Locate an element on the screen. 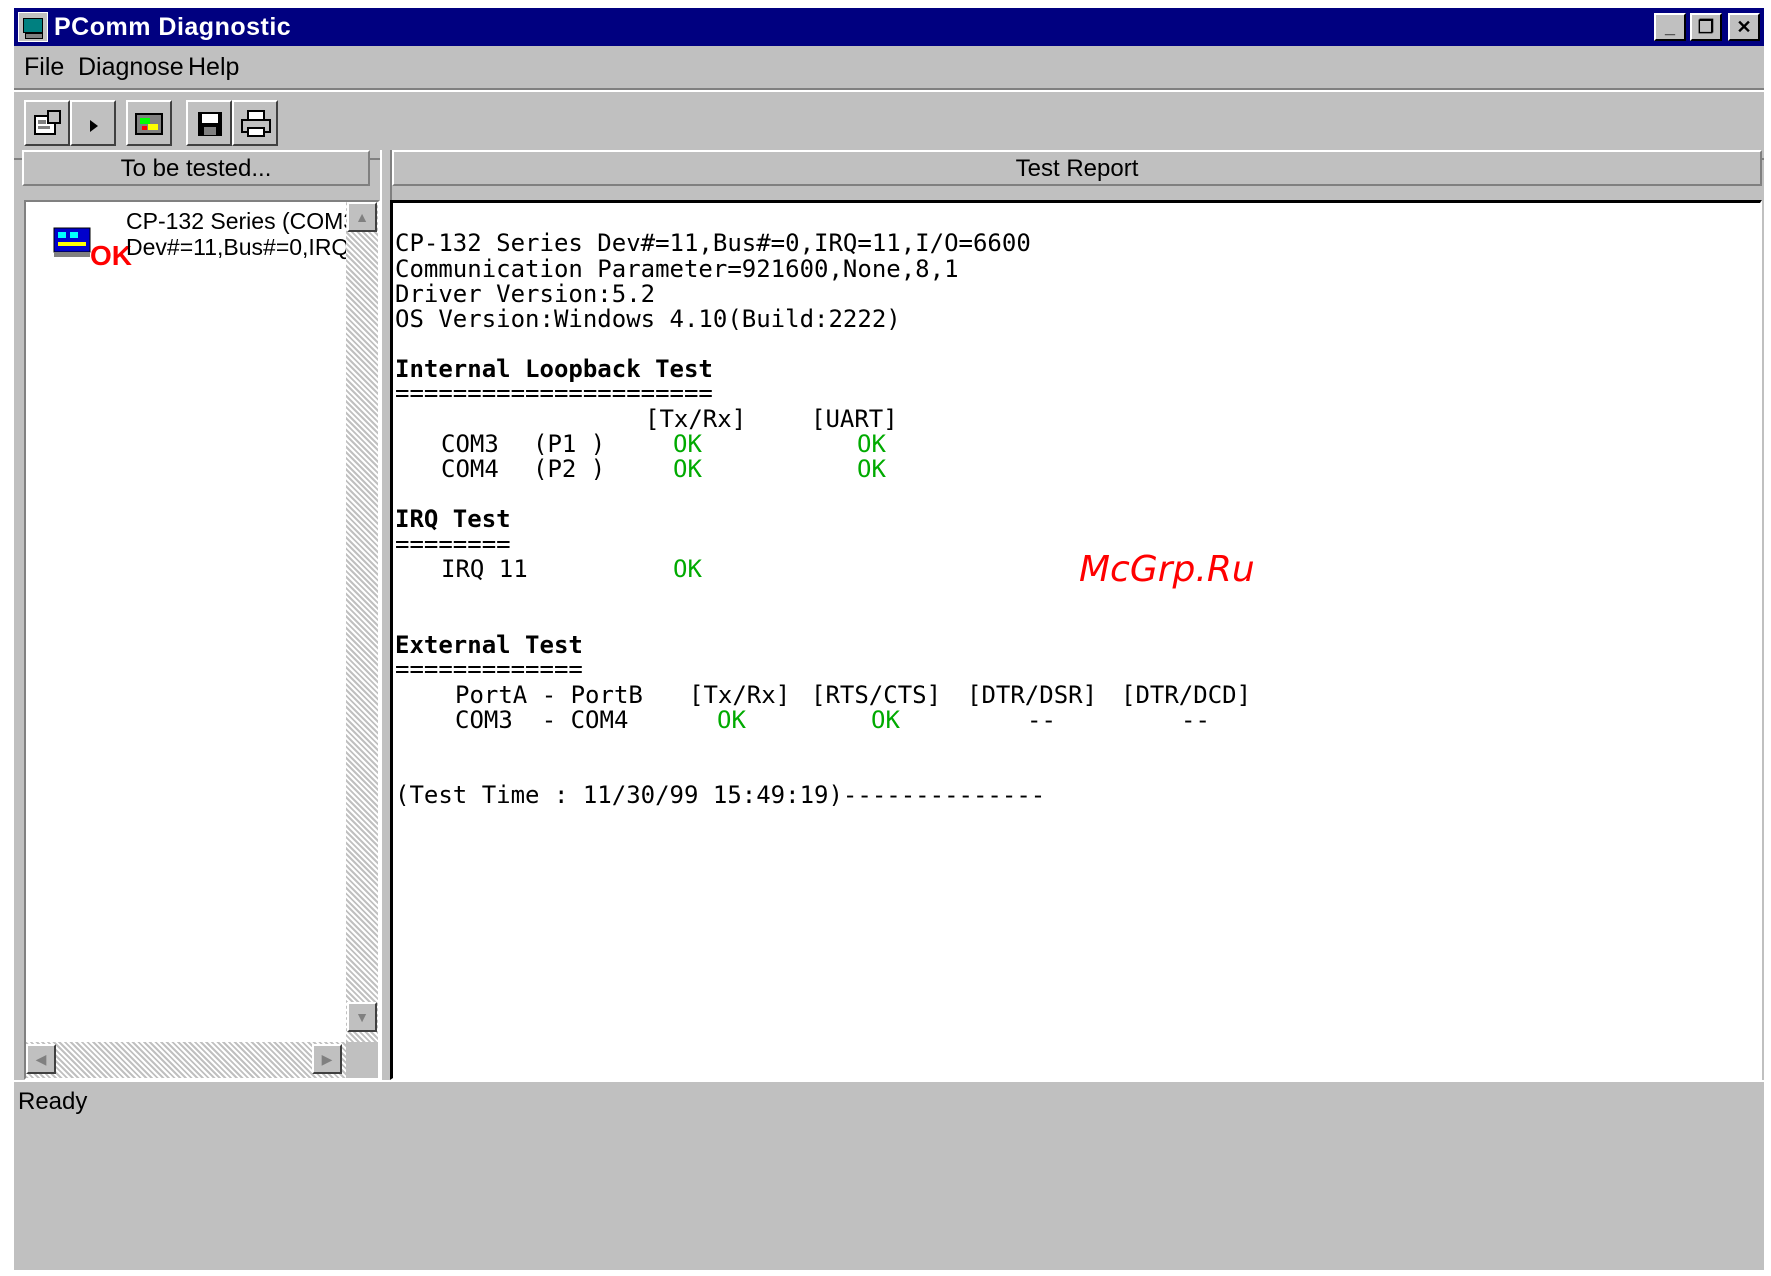 The width and height of the screenshot is (1771, 1276). properties-button is located at coordinates (47, 123).